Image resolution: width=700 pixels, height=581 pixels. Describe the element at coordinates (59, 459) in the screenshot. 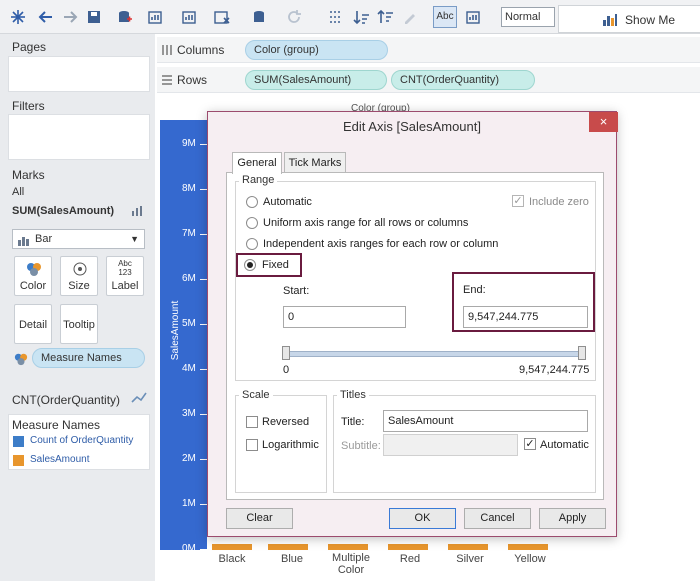

I see `legend-item-salesamount: SalesAmount` at that location.